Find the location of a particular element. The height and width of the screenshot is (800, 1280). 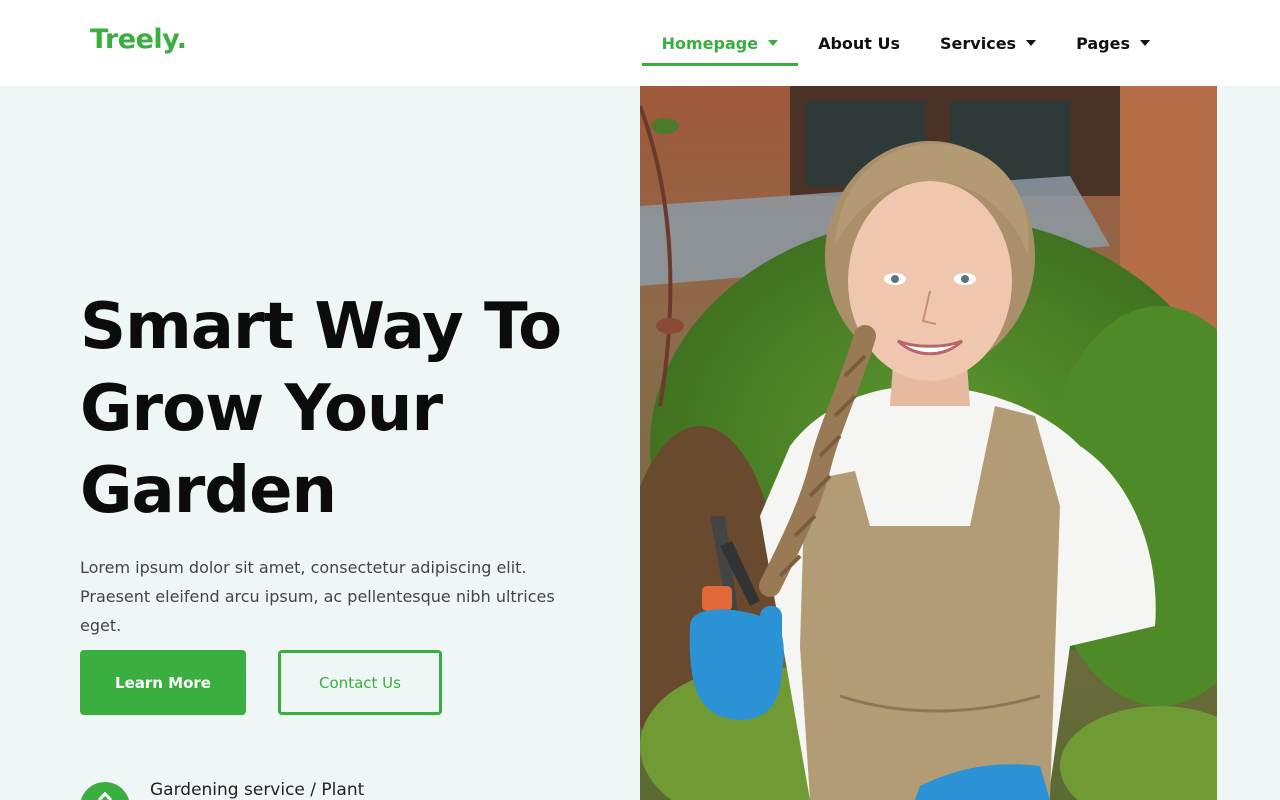

nav-item-services: Services is located at coordinates (988, 43).